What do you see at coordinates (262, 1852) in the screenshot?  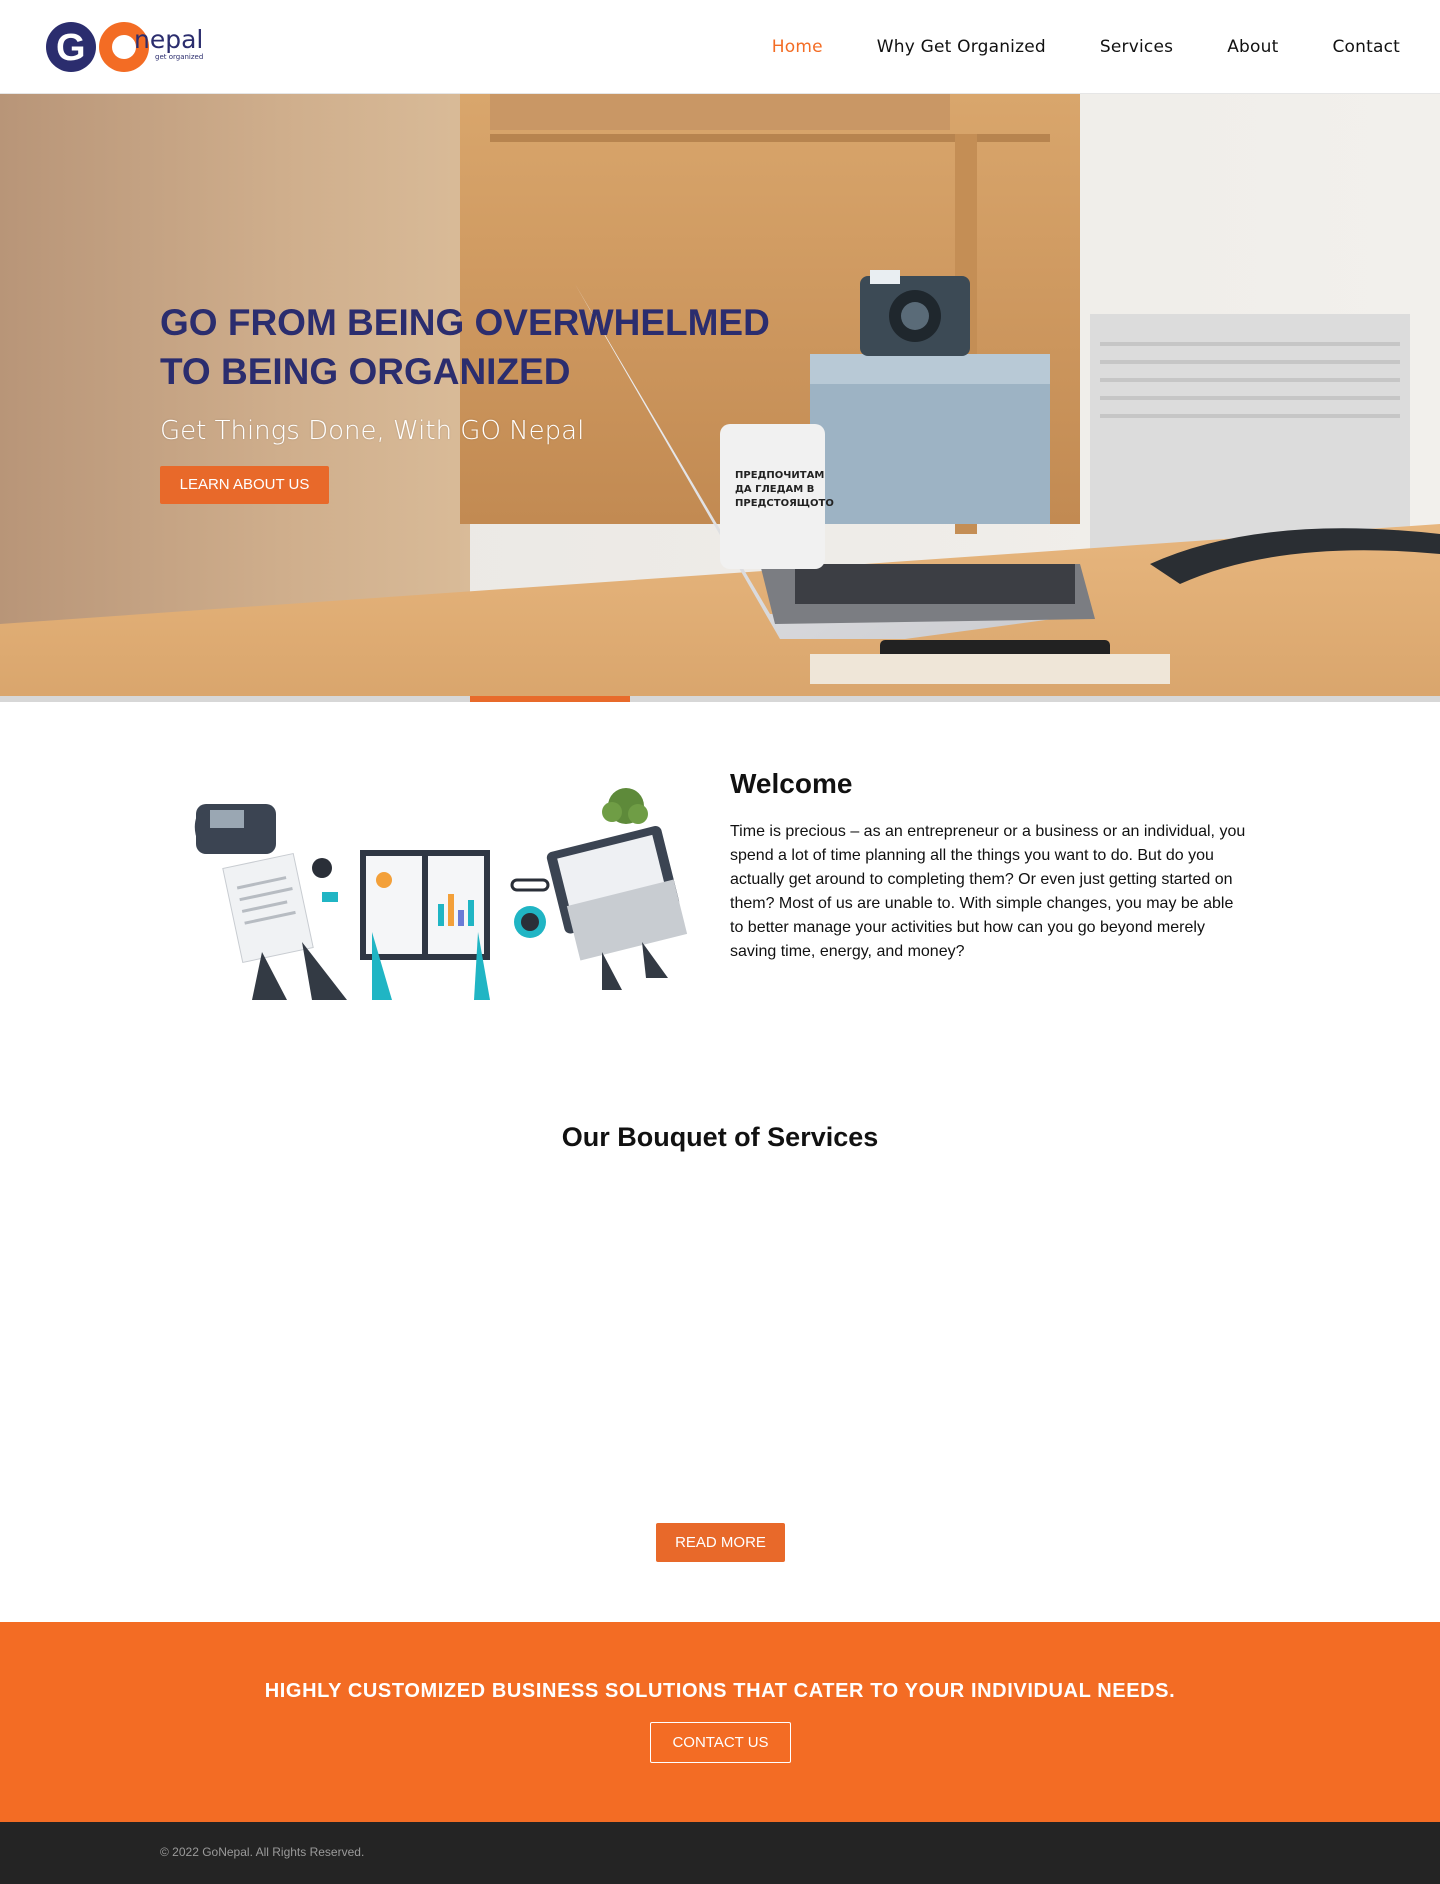 I see `footer-copyright: © 2022 GoNepal. All Rights Reserved.` at bounding box center [262, 1852].